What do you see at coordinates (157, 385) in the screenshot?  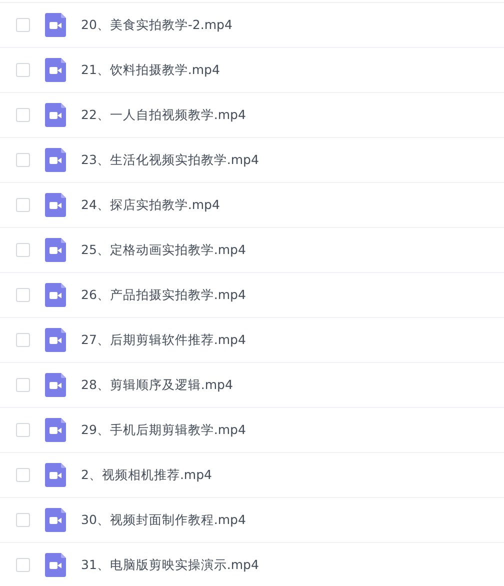 I see `file-name: 28、剪辑顺序及逻辑.mp4` at bounding box center [157, 385].